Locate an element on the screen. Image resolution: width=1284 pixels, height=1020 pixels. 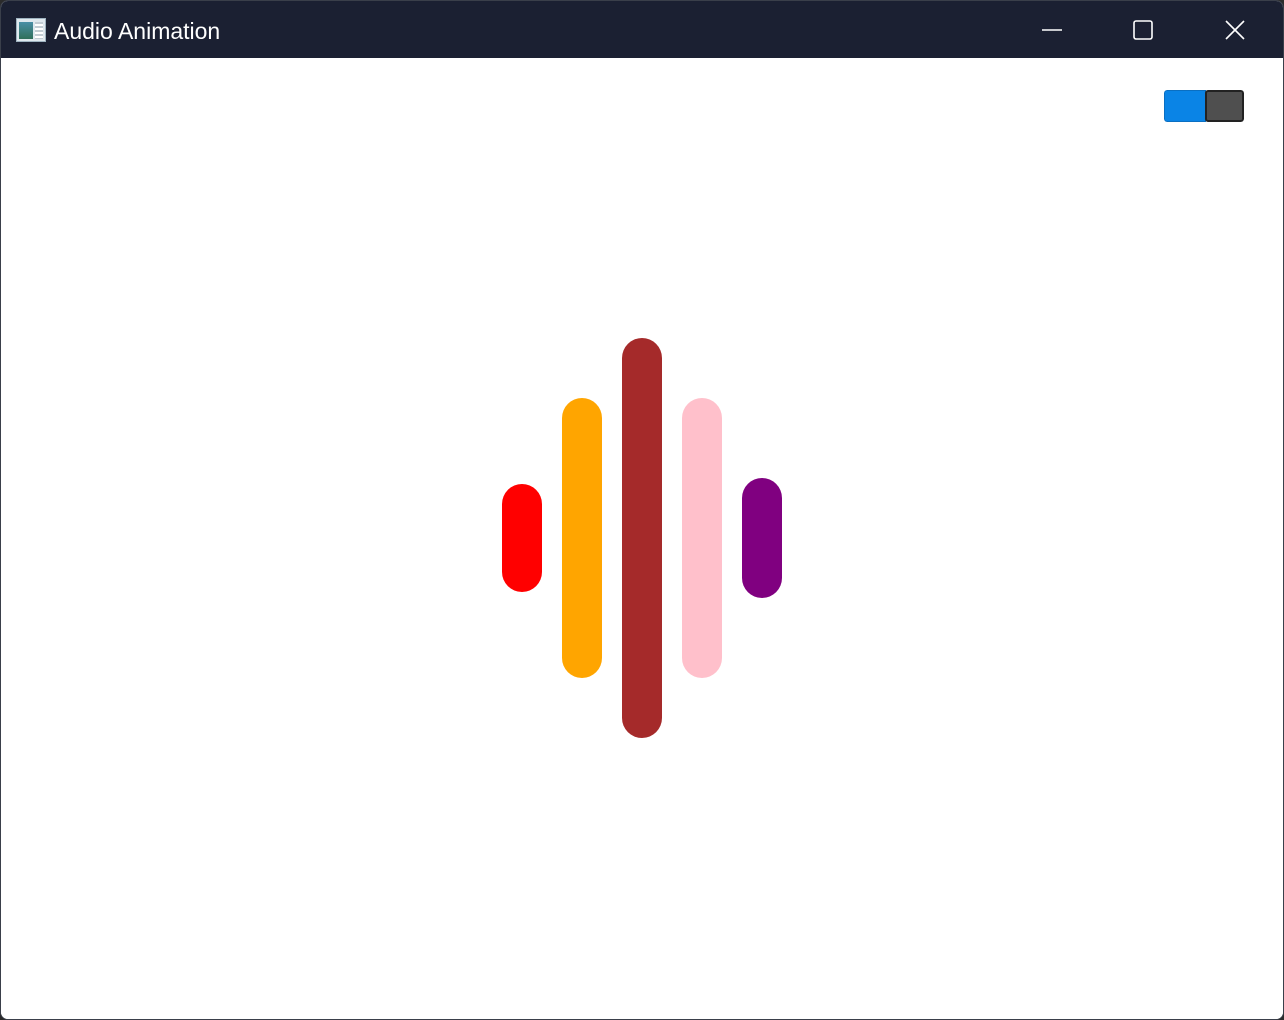
maximize-button is located at coordinates (1143, 29).